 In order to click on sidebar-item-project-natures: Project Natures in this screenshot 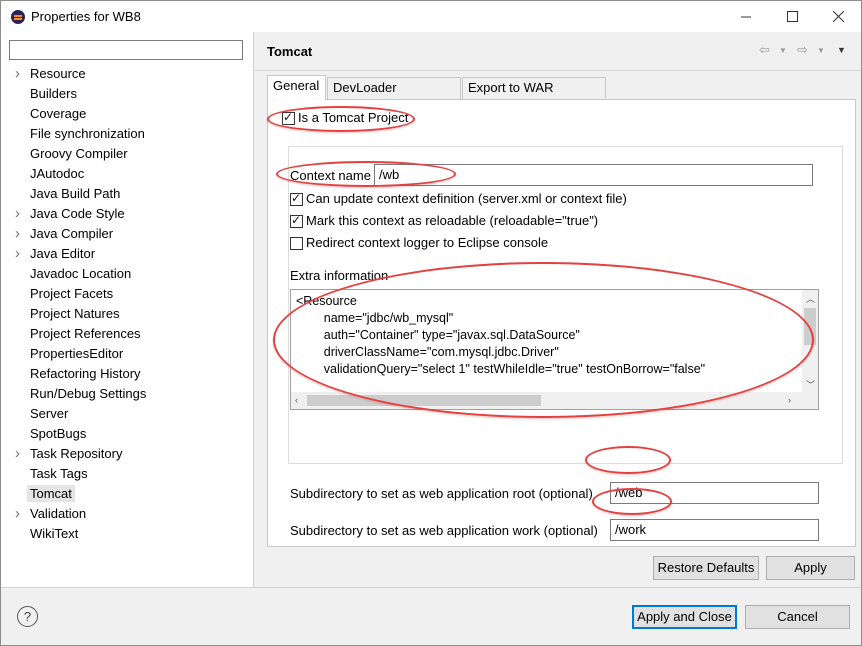, I will do `click(127, 314)`.